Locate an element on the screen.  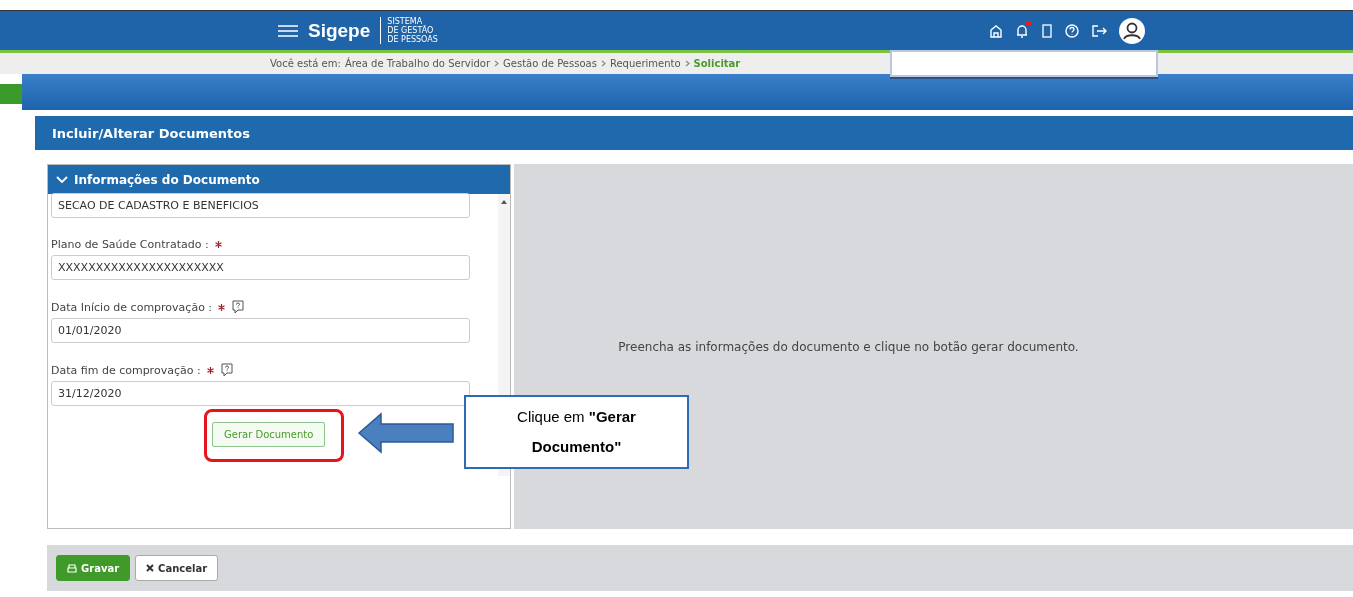
logo-subtitle: DE GESTÃO is located at coordinates (411, 30).